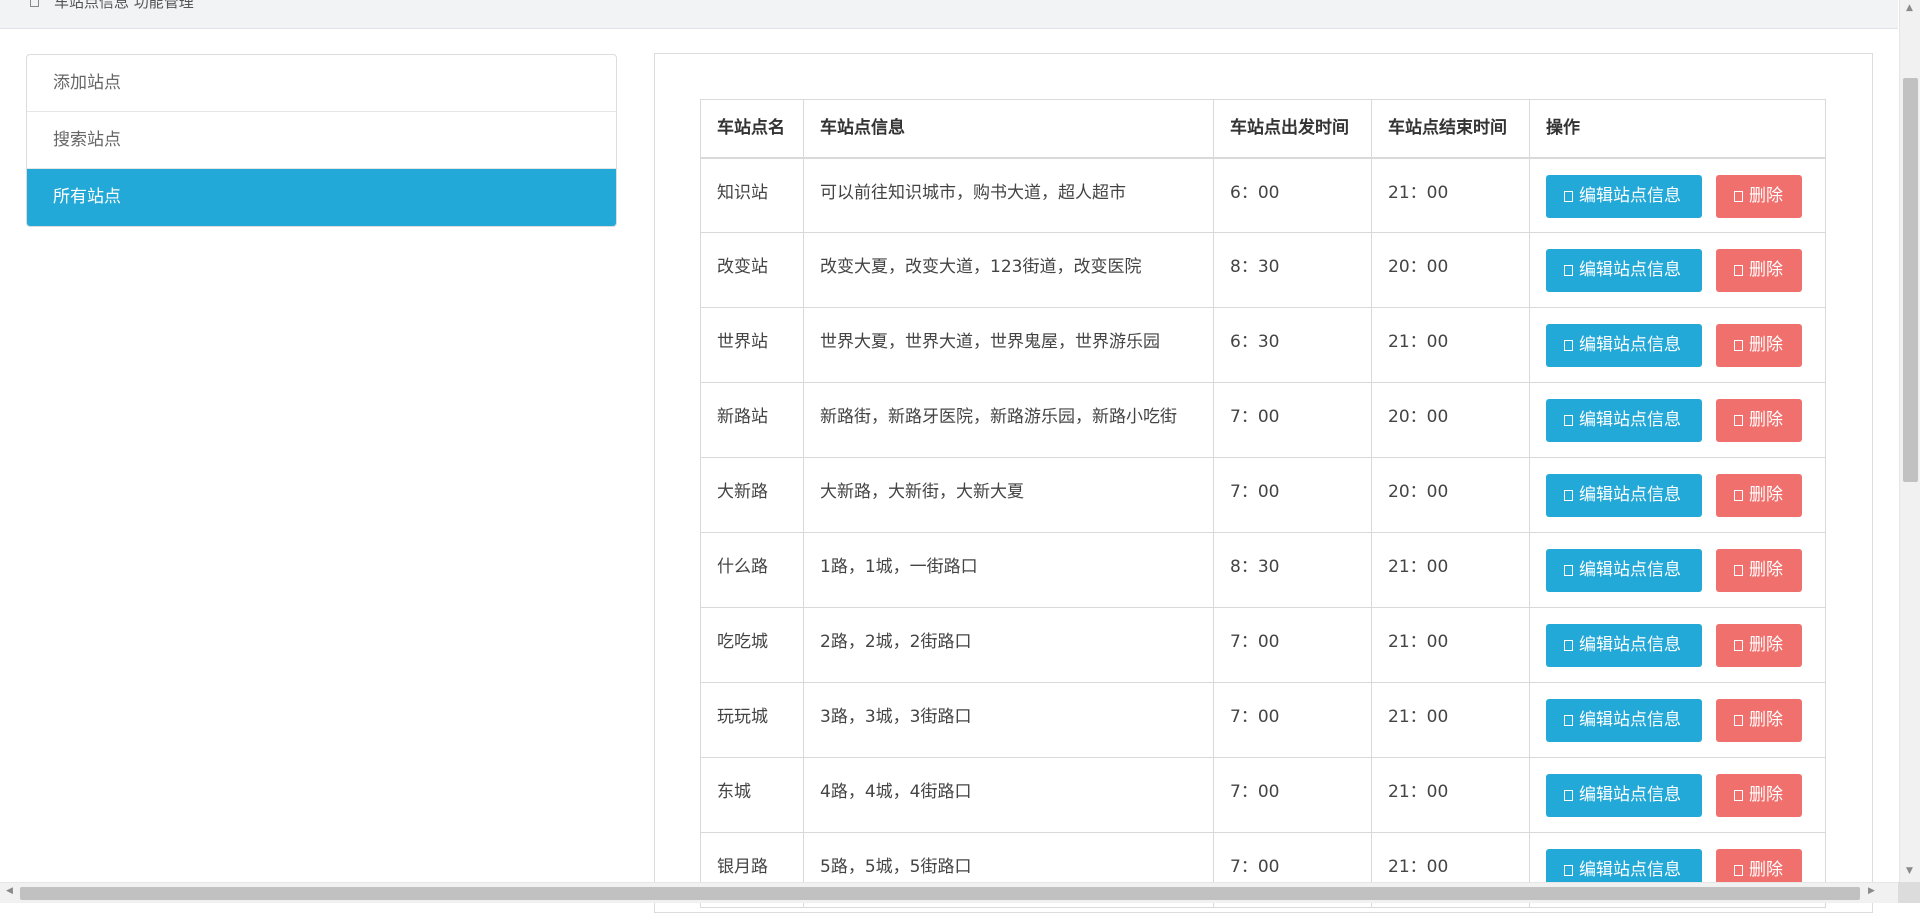 Image resolution: width=1920 pixels, height=913 pixels. What do you see at coordinates (1009, 129) in the screenshot?
I see `col-header-info: 车站点信息` at bounding box center [1009, 129].